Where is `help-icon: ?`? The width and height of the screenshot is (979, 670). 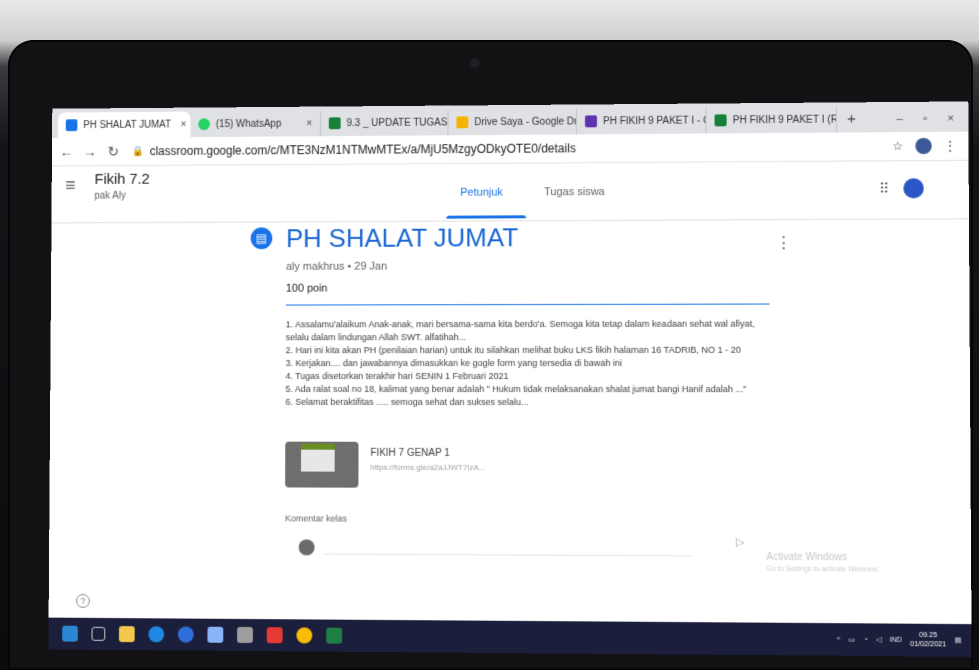
help-icon: ? is located at coordinates (83, 600).